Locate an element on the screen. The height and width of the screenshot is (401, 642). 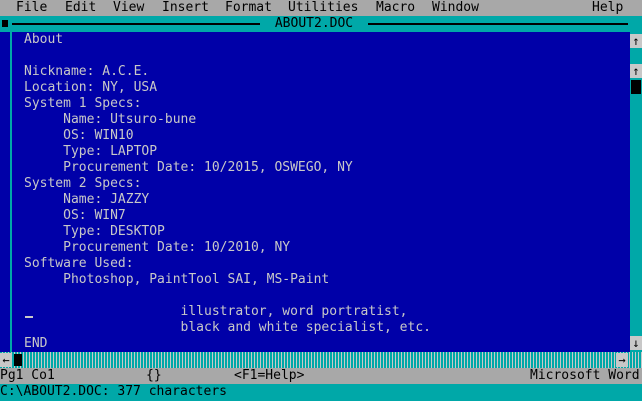
status-bar: Pg1 Co1 {} <F1=Help> Microsoft Word is located at coordinates (321, 376).